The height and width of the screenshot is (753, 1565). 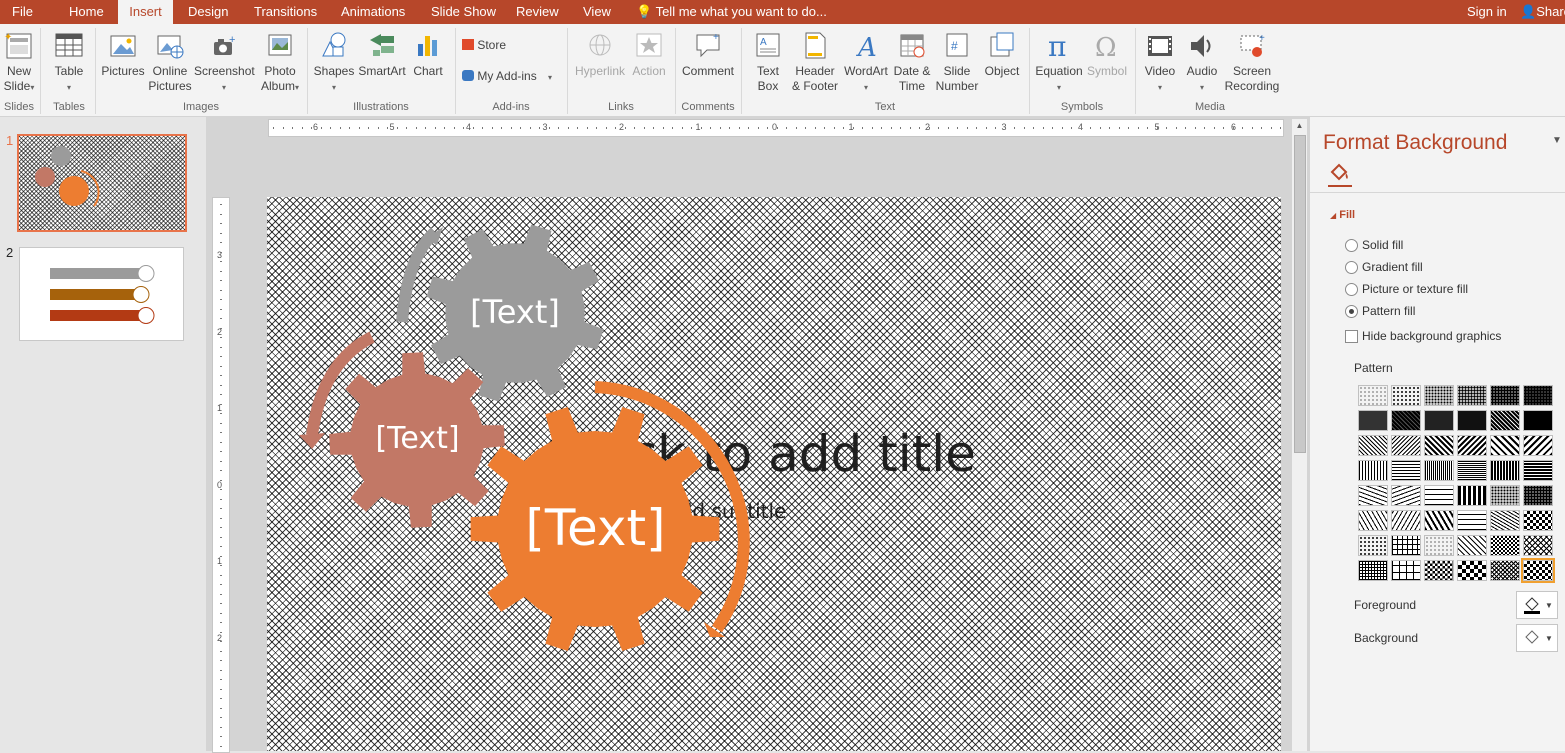 What do you see at coordinates (1160, 62) in the screenshot?
I see `video-button: Video ▾` at bounding box center [1160, 62].